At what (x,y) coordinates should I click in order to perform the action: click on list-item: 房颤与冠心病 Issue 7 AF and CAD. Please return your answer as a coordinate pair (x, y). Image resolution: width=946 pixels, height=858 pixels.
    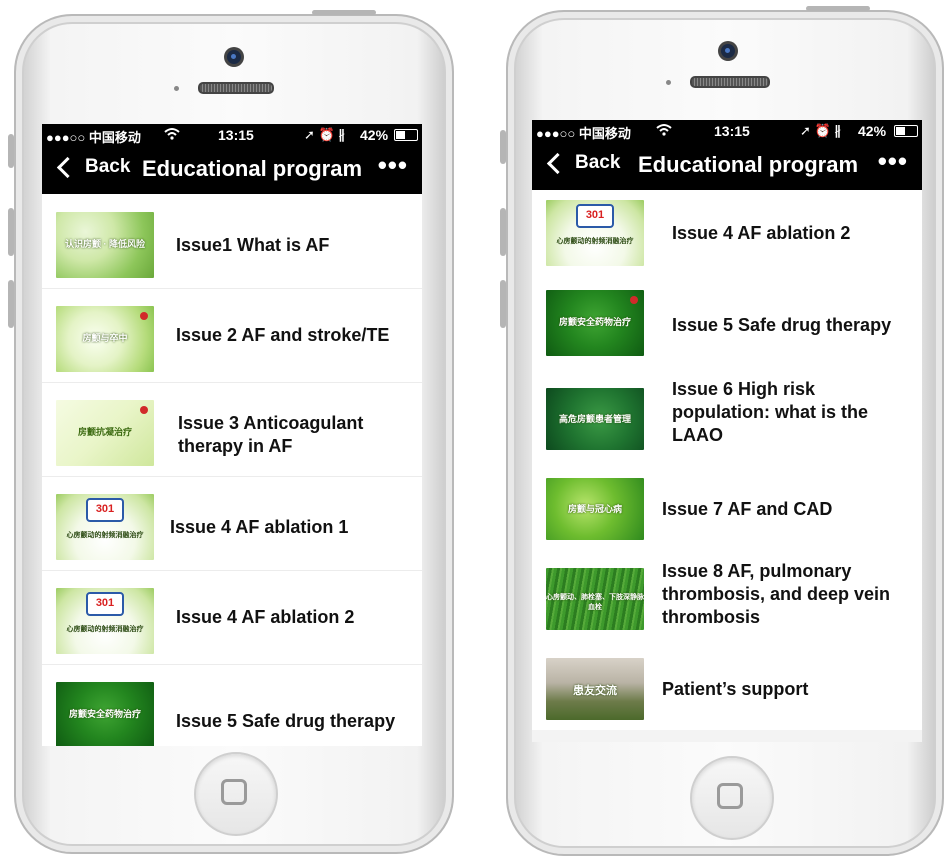
    Looking at the image, I should click on (727, 505).